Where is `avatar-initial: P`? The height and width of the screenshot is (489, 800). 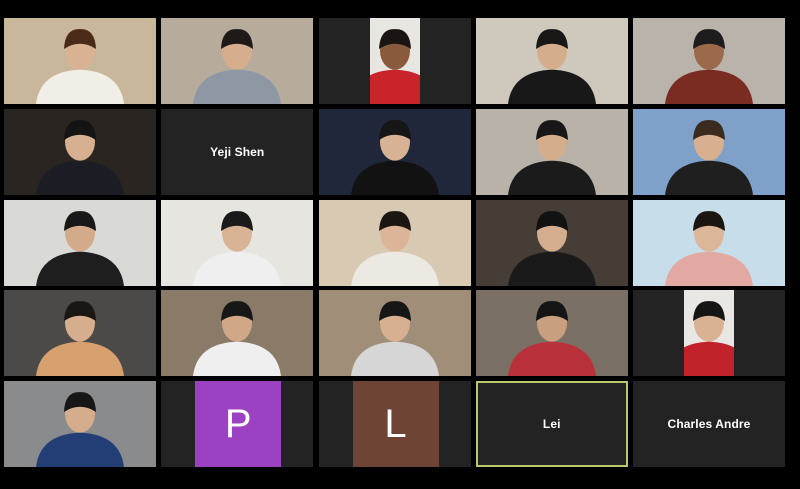 avatar-initial: P is located at coordinates (238, 424).